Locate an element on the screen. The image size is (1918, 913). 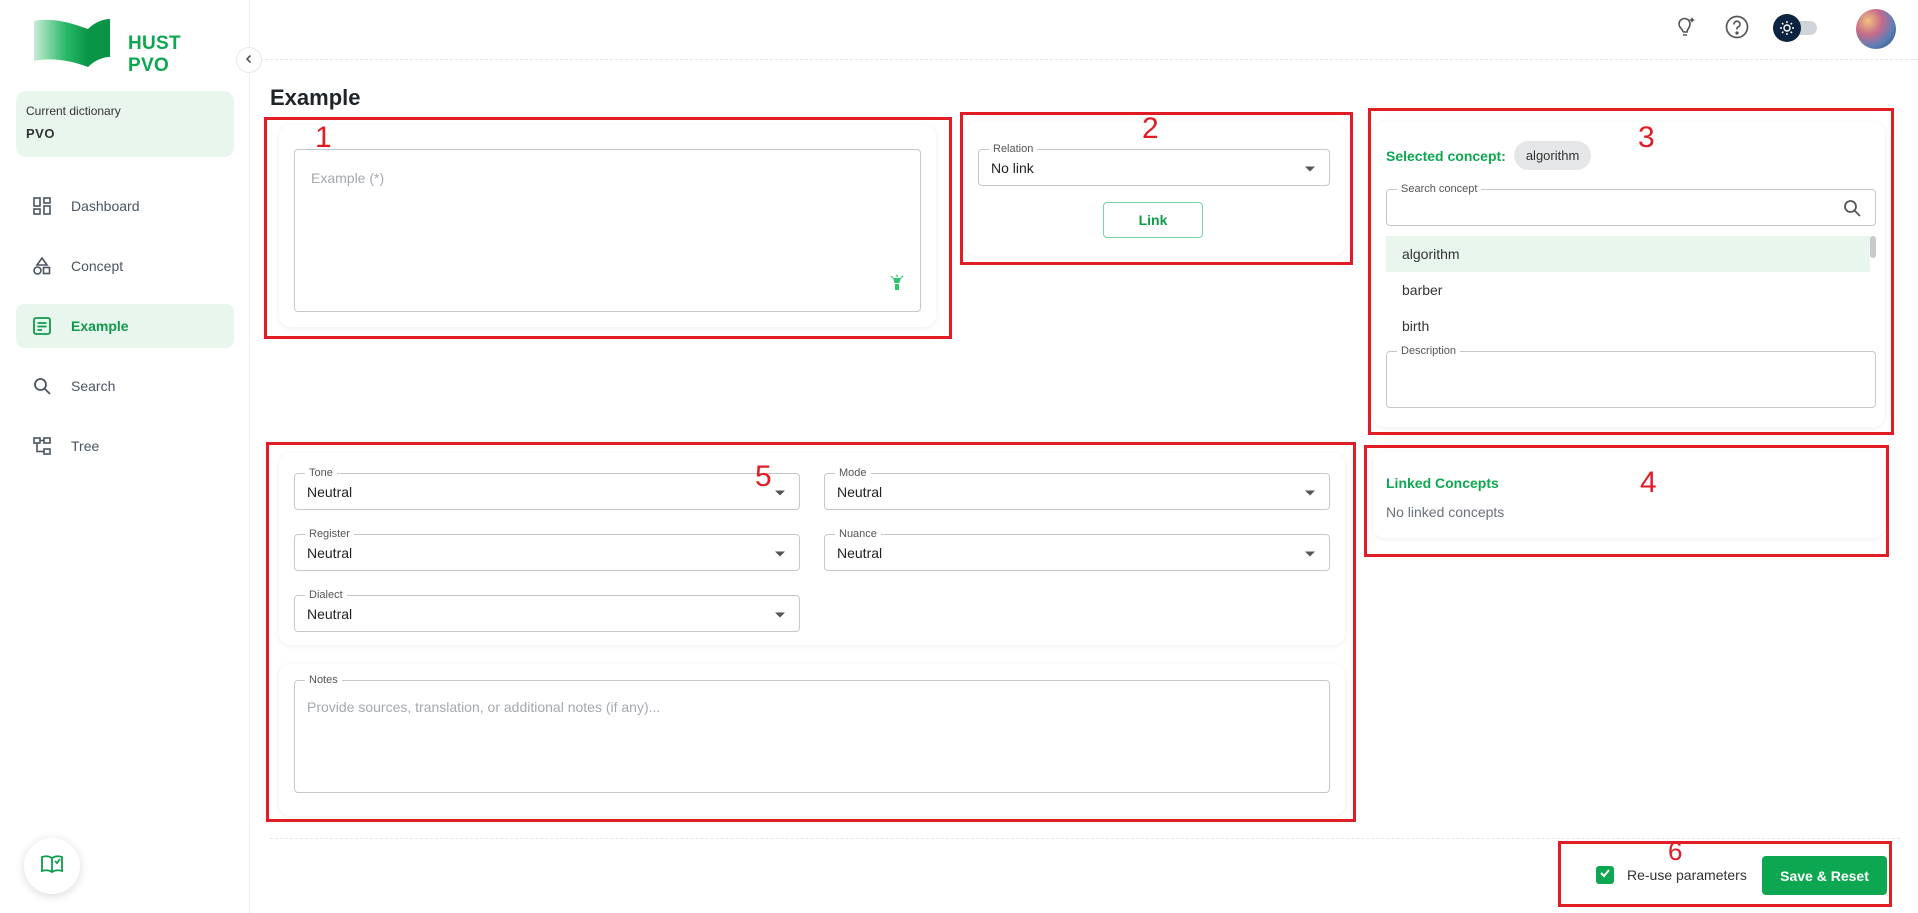
sidebar-item-example: Example is located at coordinates (125, 326).